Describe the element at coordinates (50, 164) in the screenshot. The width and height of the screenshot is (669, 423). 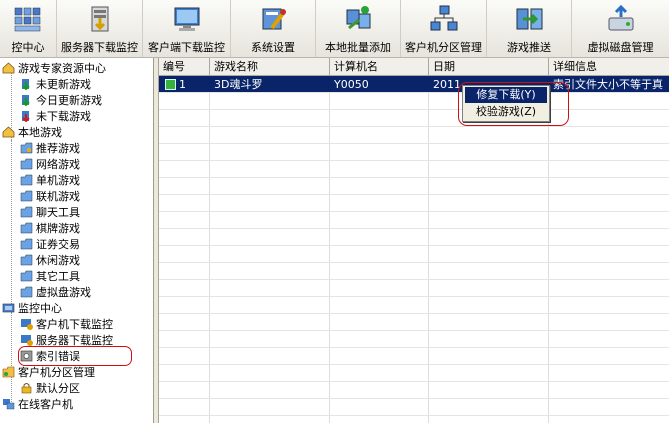
I see `tree-node-online-games: 网络游戏` at that location.